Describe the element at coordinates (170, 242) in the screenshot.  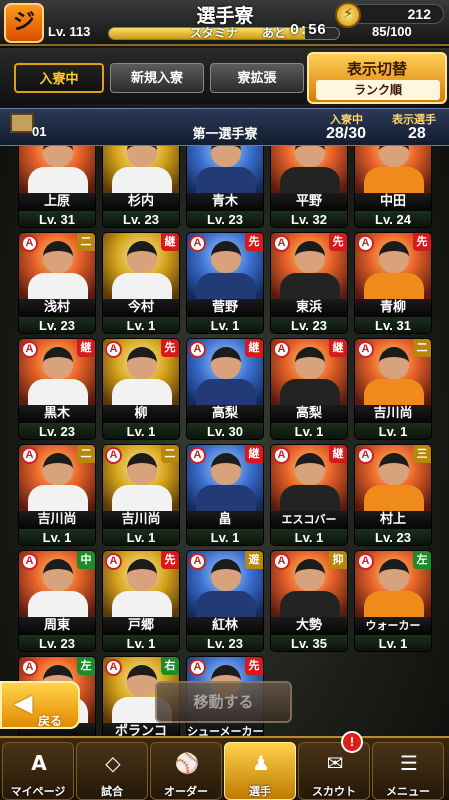
I see `position-badge: 継` at that location.